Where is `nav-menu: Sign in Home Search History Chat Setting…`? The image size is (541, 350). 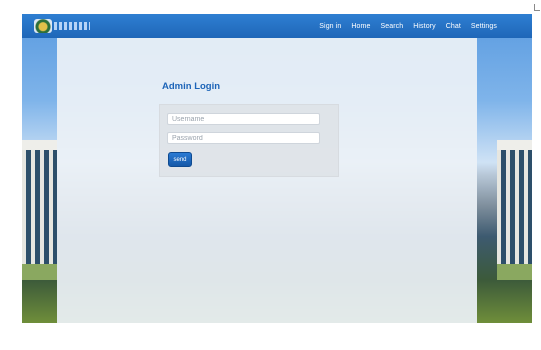 nav-menu: Sign in Home Search History Chat Setting… is located at coordinates (408, 26).